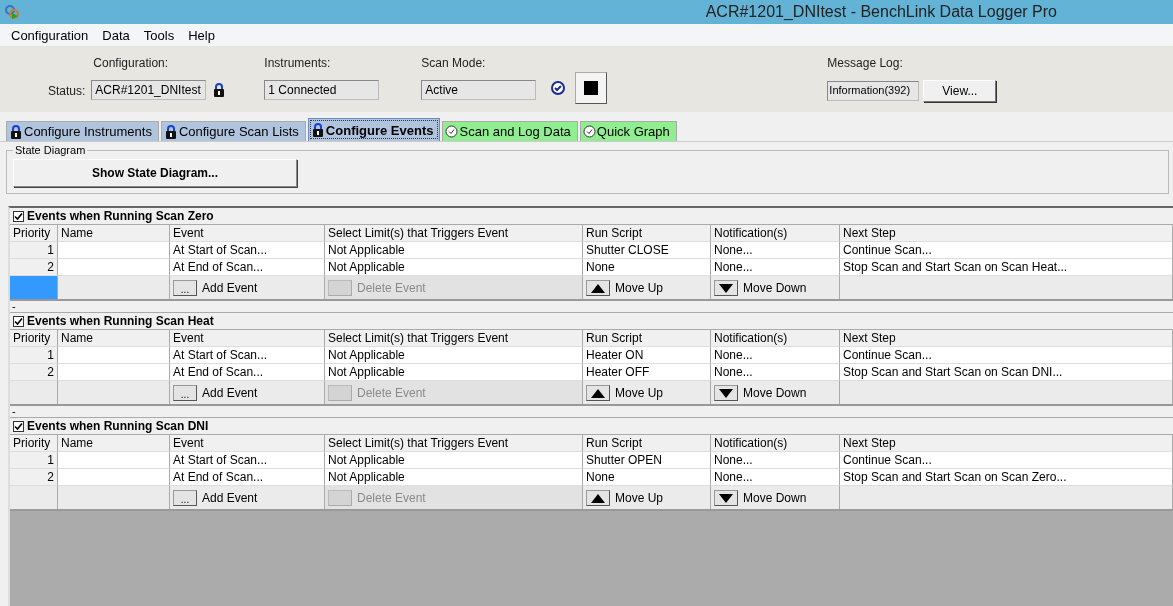 This screenshot has width=1173, height=606. Describe the element at coordinates (159, 35) in the screenshot. I see `menu-item: Tools` at that location.